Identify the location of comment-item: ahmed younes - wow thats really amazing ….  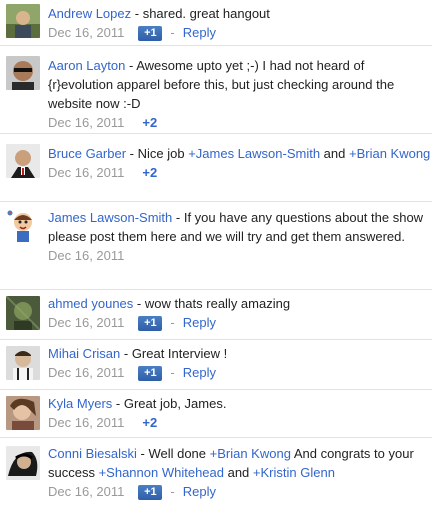
(216, 315).